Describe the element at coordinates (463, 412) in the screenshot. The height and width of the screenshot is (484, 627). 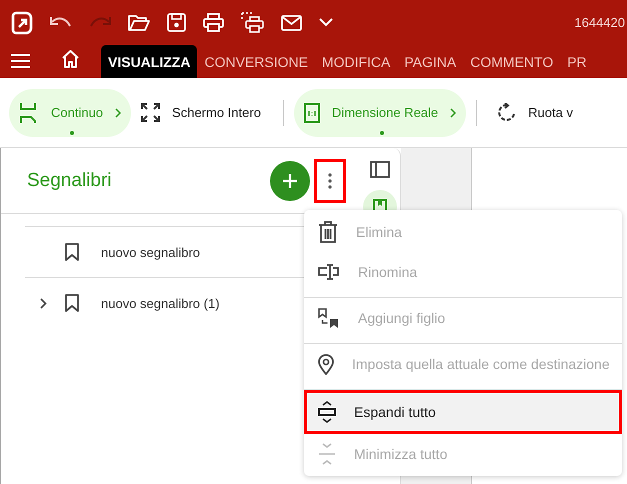
I see `menu-item: Espandi tutto` at that location.